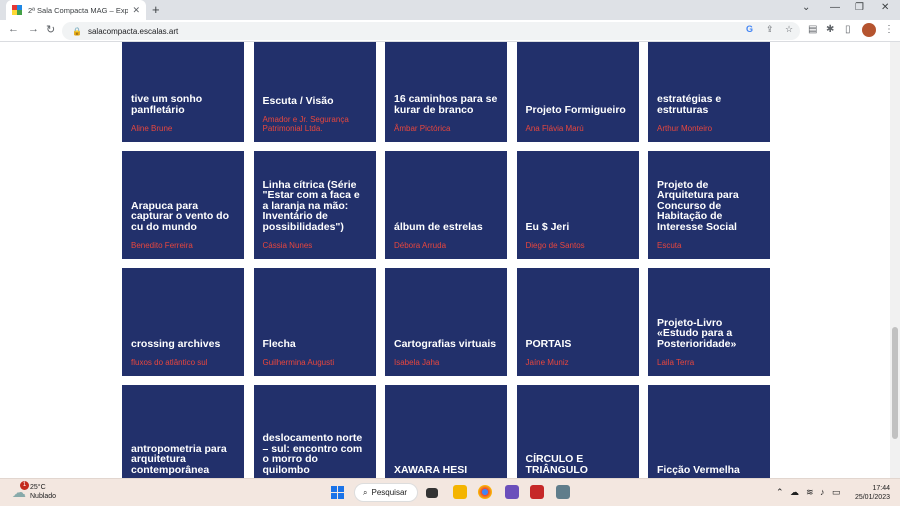 The image size is (900, 506). What do you see at coordinates (446, 128) in the screenshot?
I see `artwork-author: Âmbar Pictórica` at bounding box center [446, 128].